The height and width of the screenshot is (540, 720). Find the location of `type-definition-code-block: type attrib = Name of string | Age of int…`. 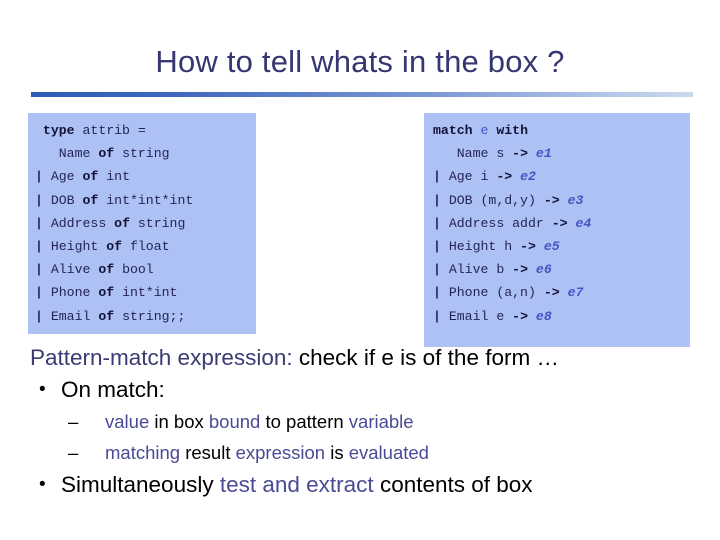

type-definition-code-block: type attrib = Name of string | Age of int… is located at coordinates (142, 223).